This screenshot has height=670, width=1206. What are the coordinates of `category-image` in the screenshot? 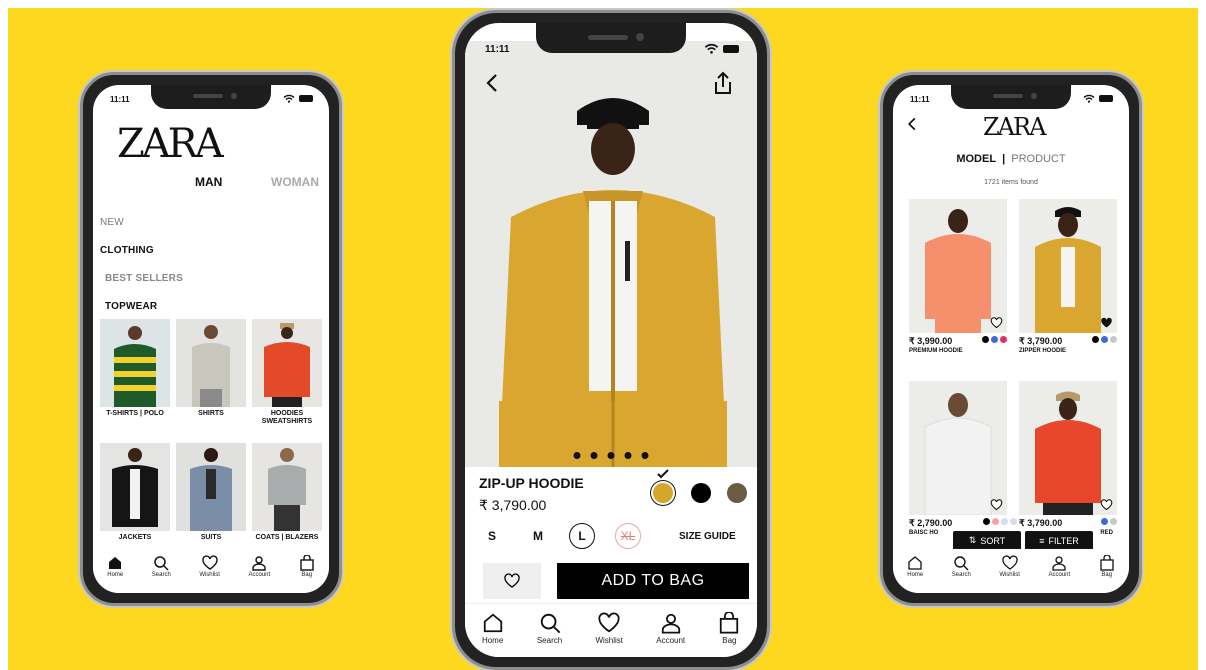 It's located at (287, 363).